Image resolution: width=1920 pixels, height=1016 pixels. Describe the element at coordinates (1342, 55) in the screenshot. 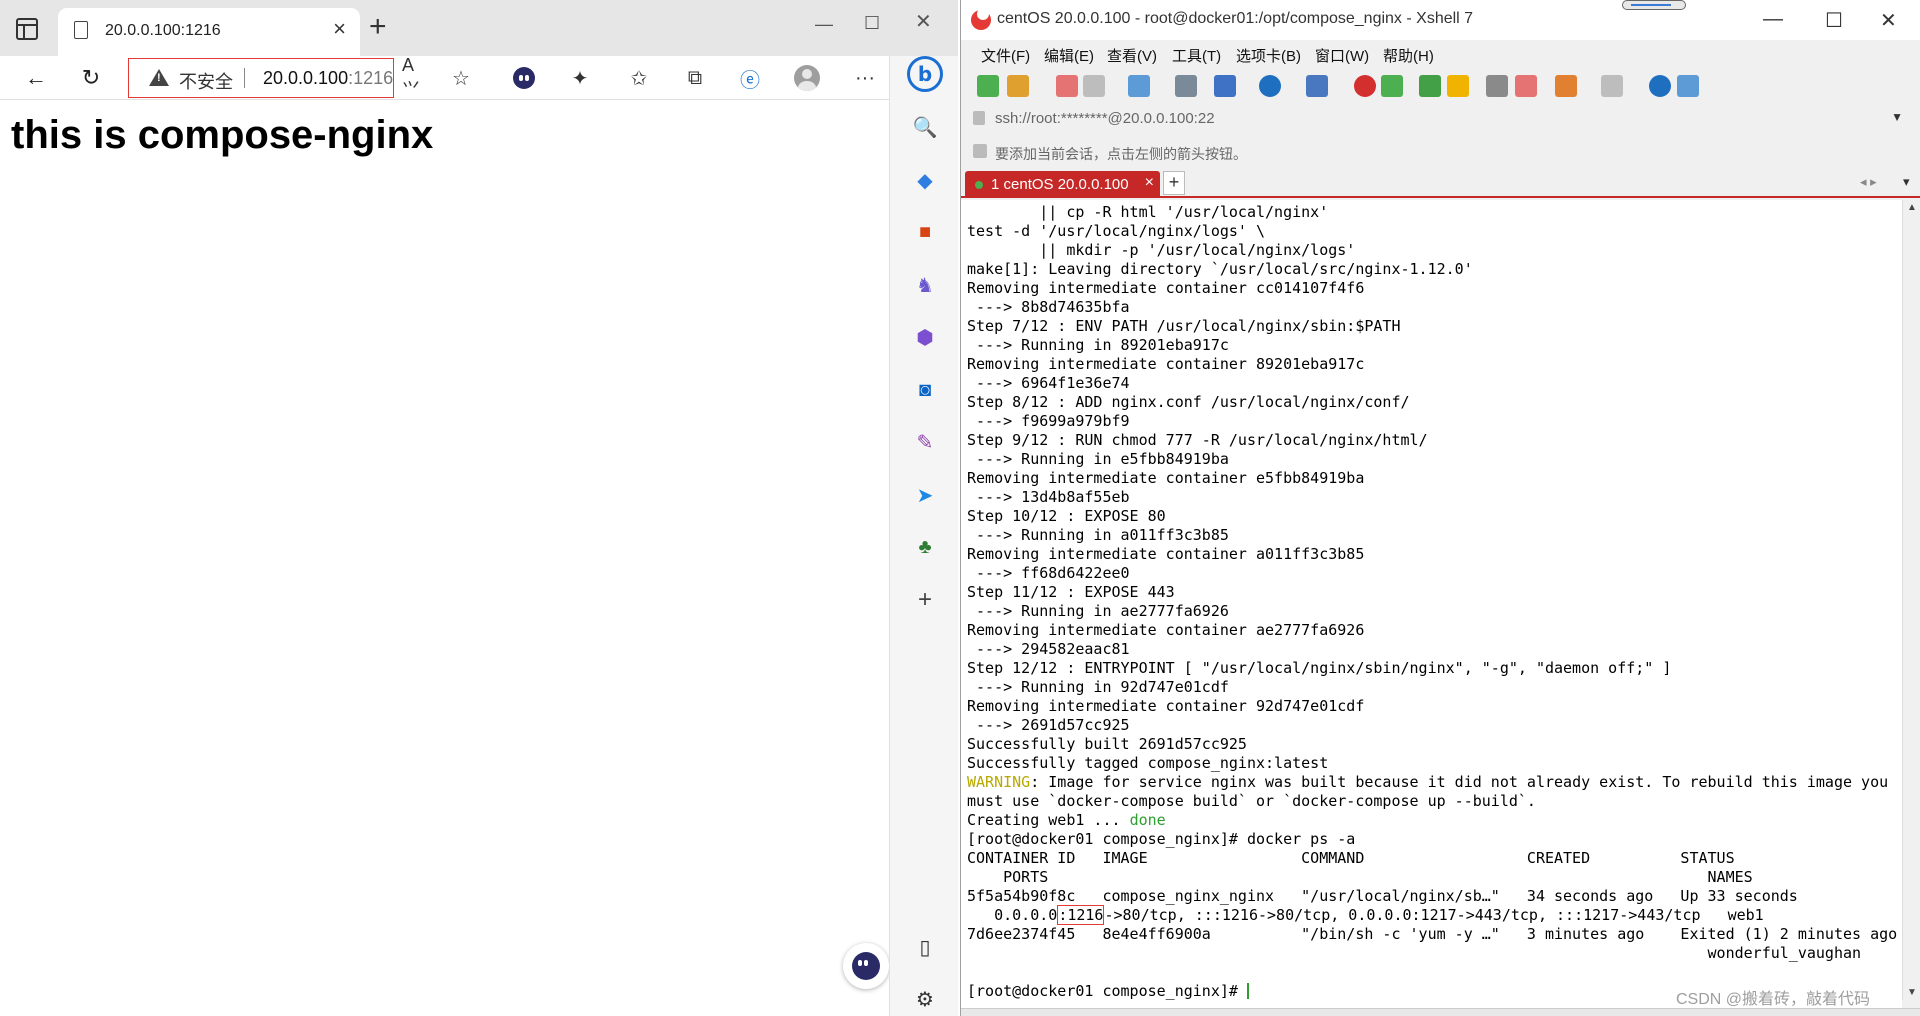

I see `menu-window: 窗口(W)` at that location.